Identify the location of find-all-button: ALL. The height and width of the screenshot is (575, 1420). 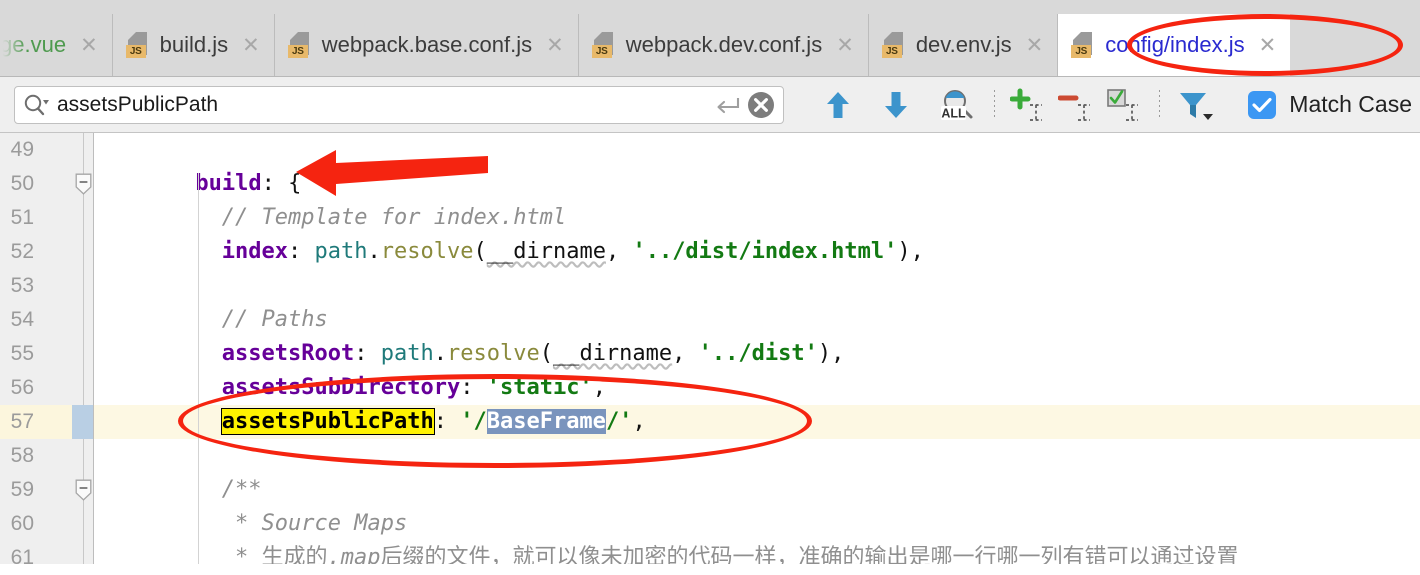
(957, 105).